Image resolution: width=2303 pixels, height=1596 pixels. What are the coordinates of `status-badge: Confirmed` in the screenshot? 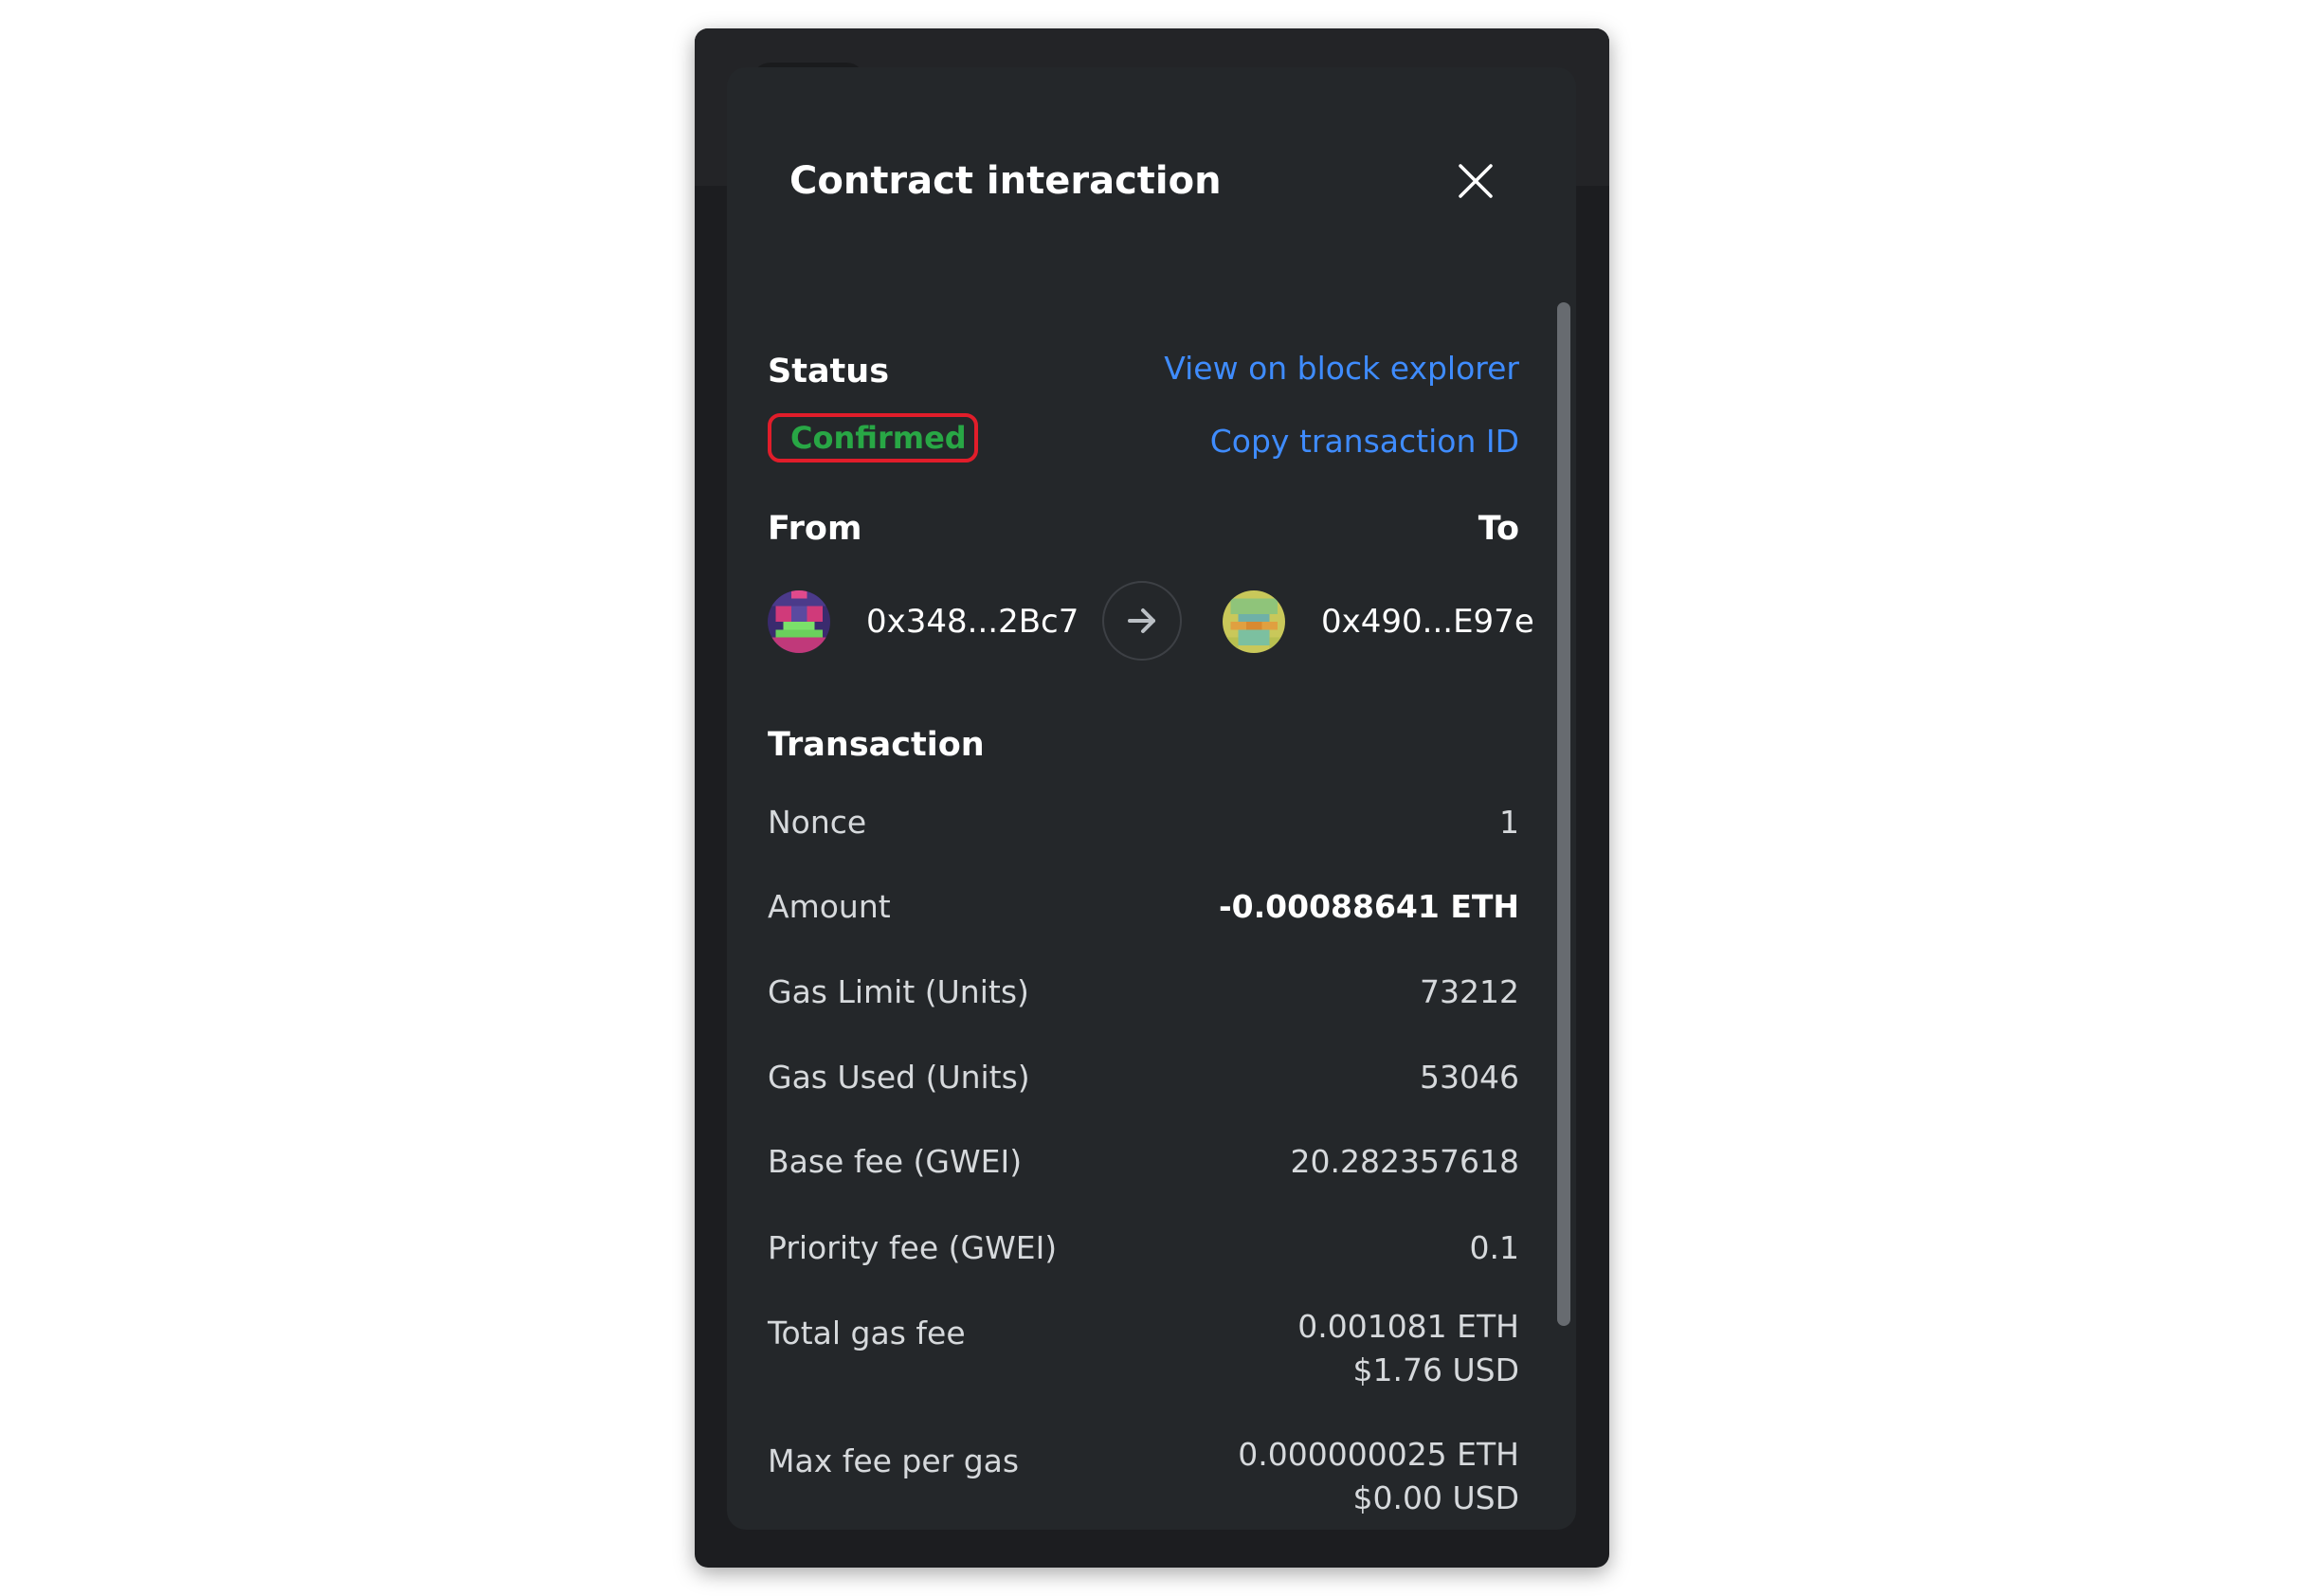 It's located at (873, 438).